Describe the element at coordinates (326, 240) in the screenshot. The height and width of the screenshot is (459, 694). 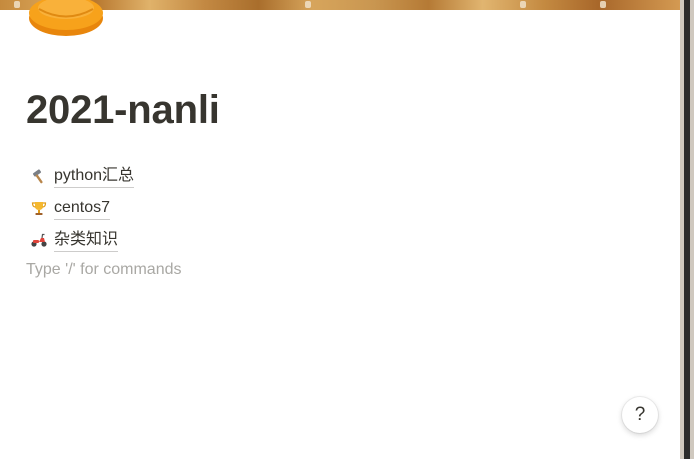
I see `page-link-misc-knowledge: 杂类知识` at that location.